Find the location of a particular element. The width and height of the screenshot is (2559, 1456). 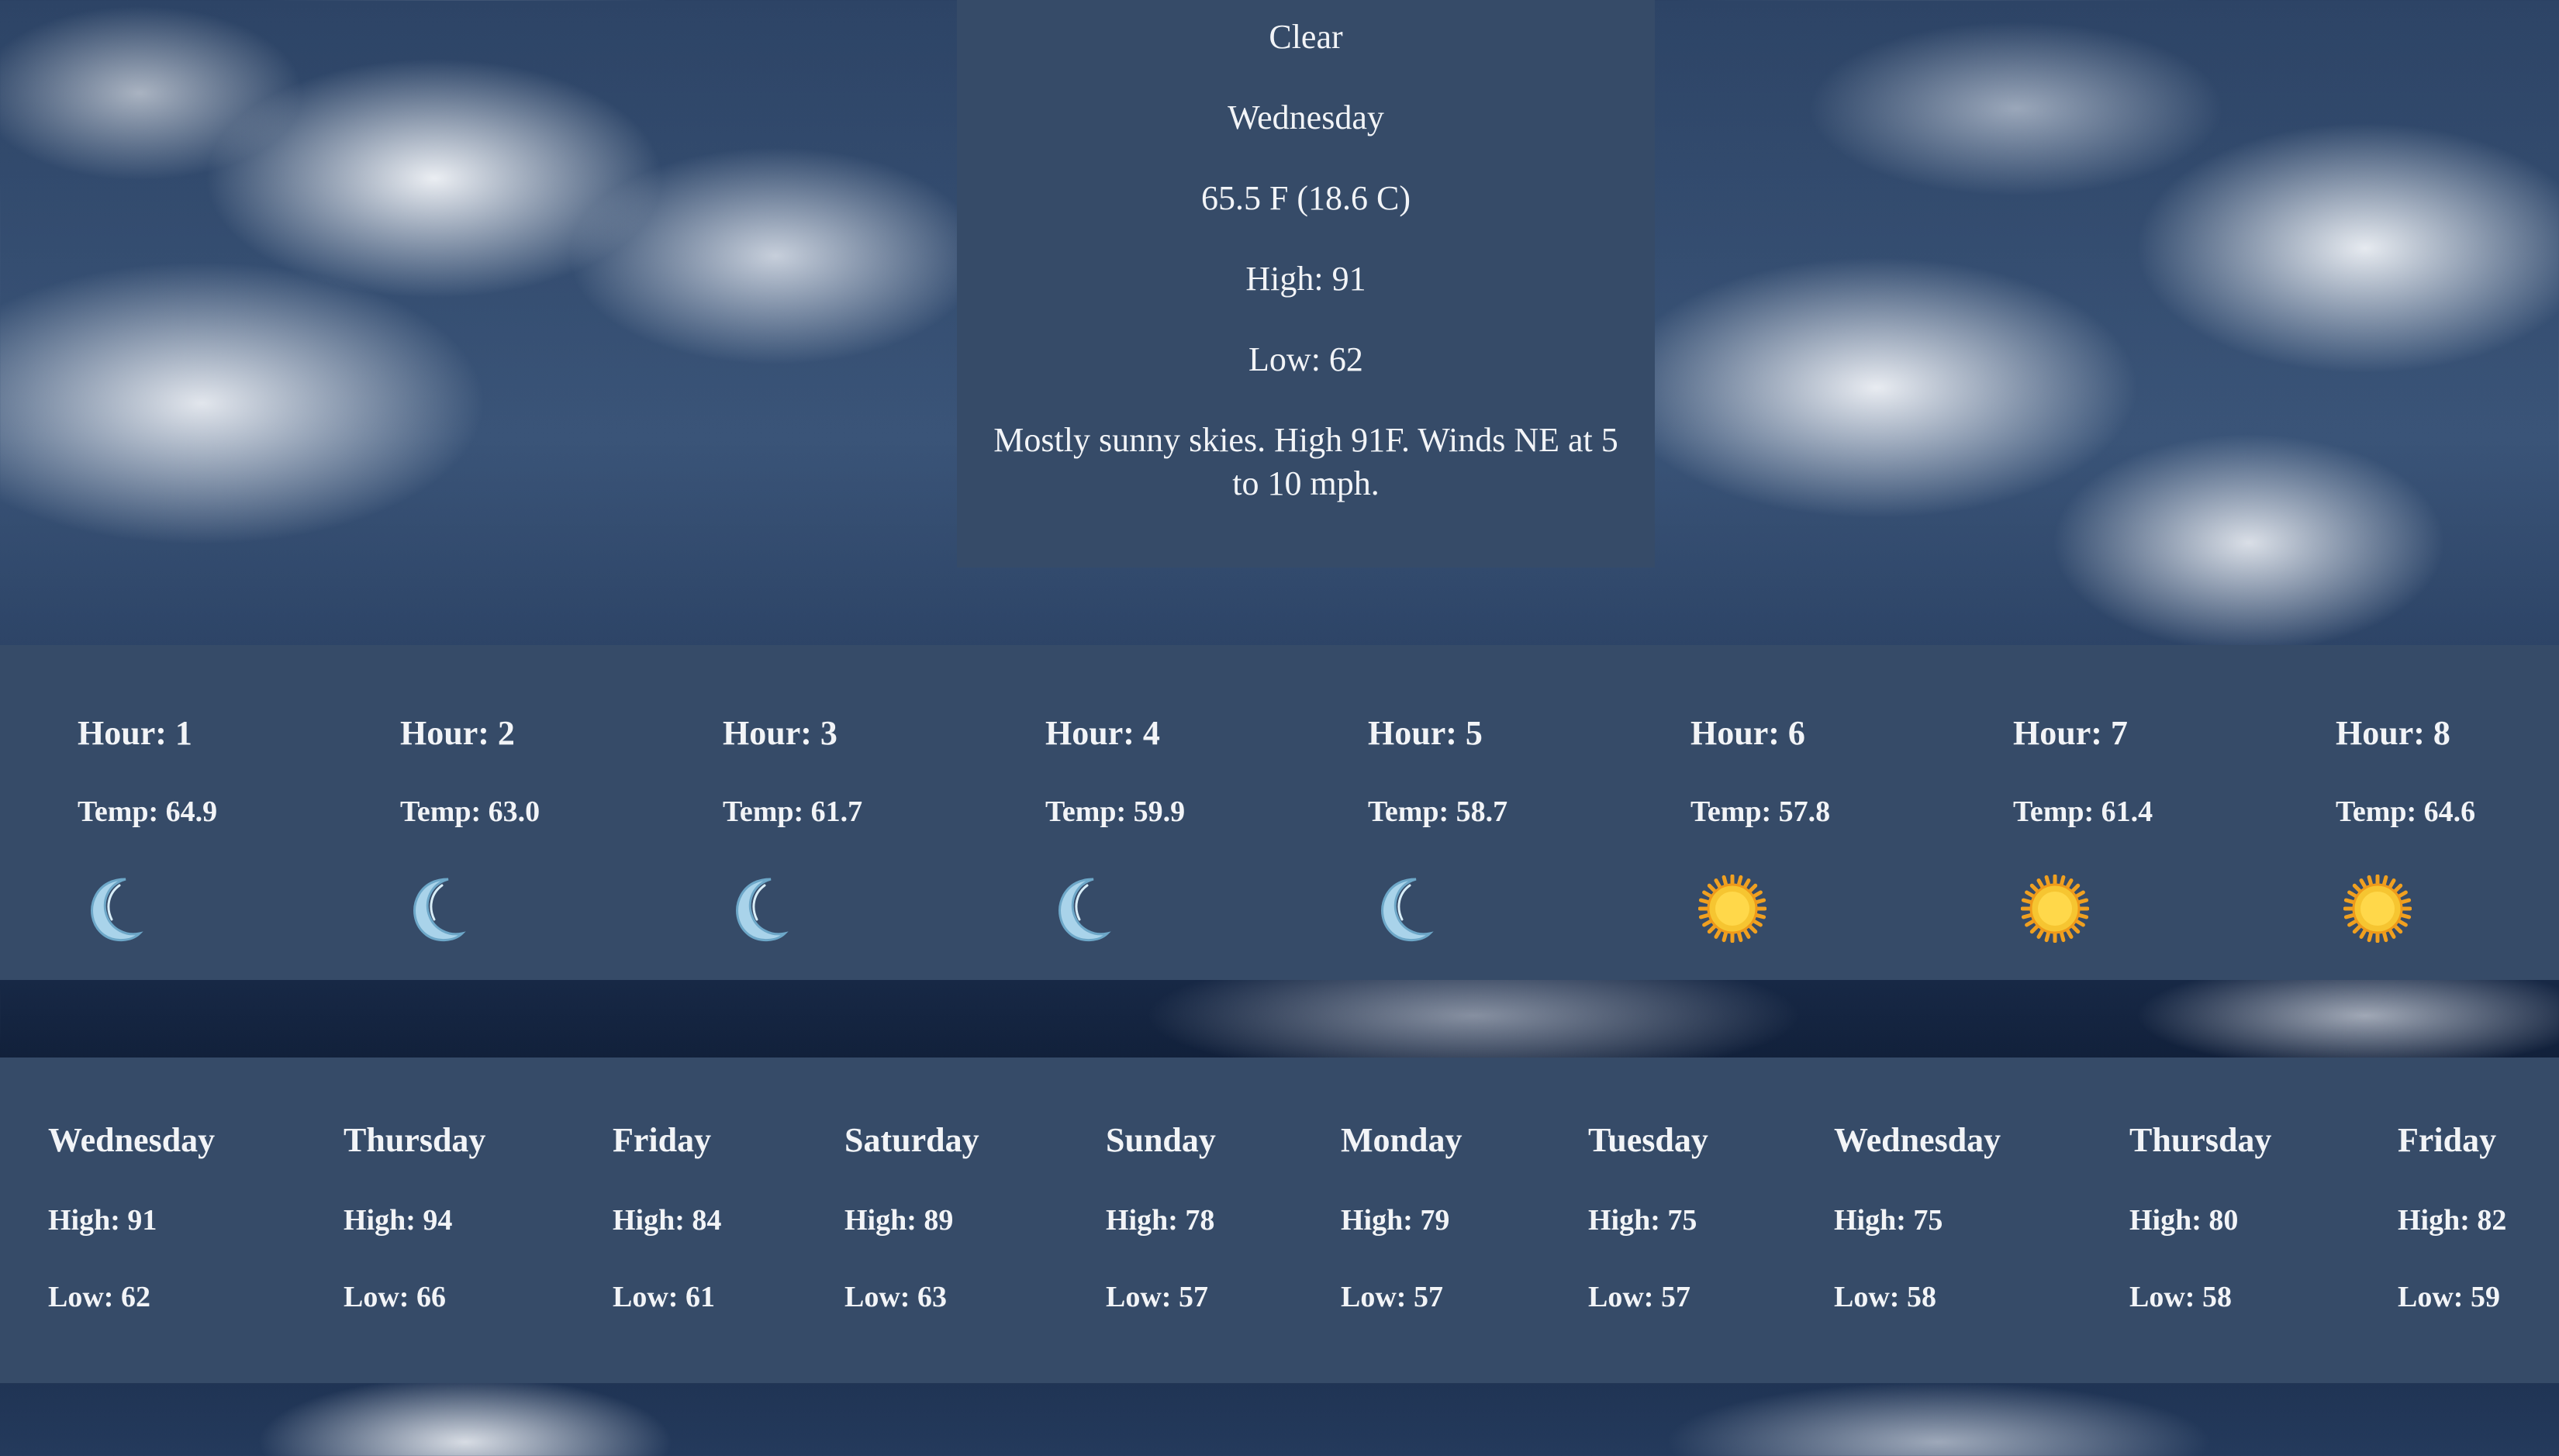

hour-card: Hour: 3 Temp: 61.7 is located at coordinates (839, 813).